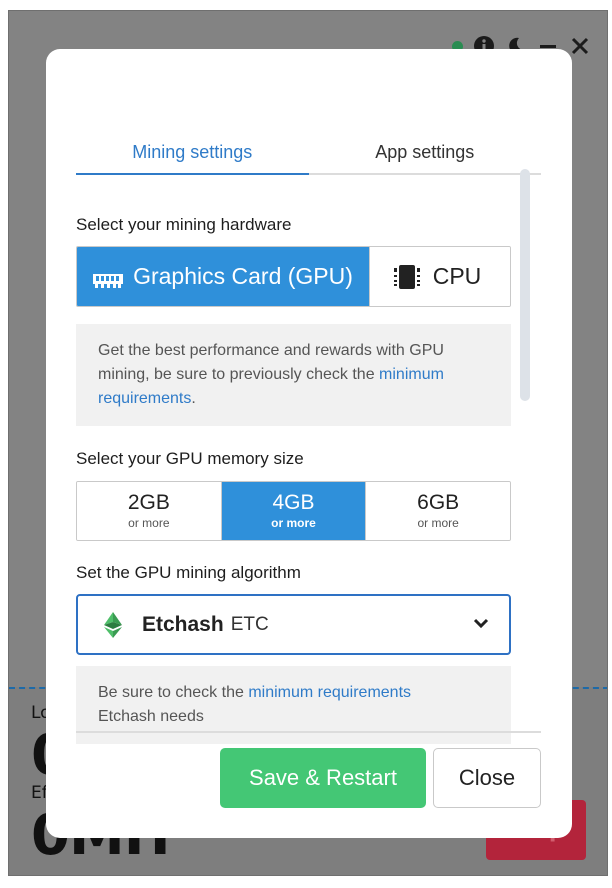 This screenshot has width=612, height=888. I want to click on content-scrollbar, so click(525, 285).